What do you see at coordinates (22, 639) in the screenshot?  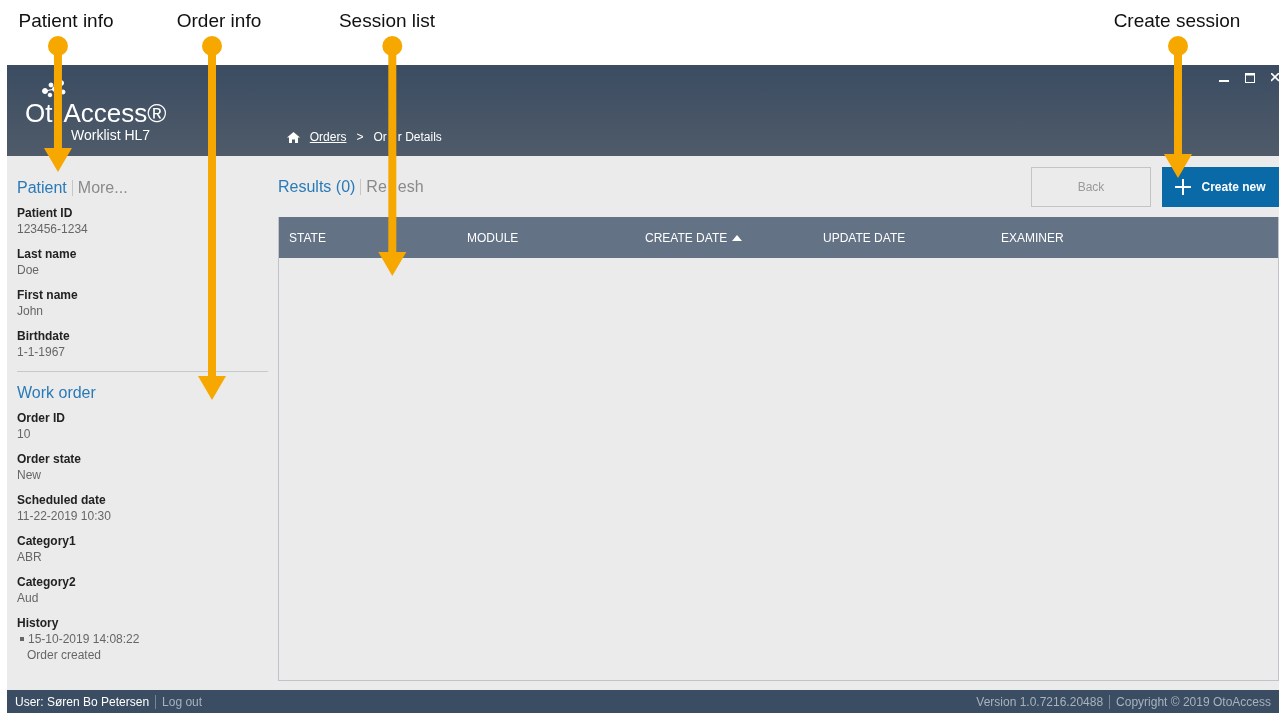 I see `bullet-icon` at bounding box center [22, 639].